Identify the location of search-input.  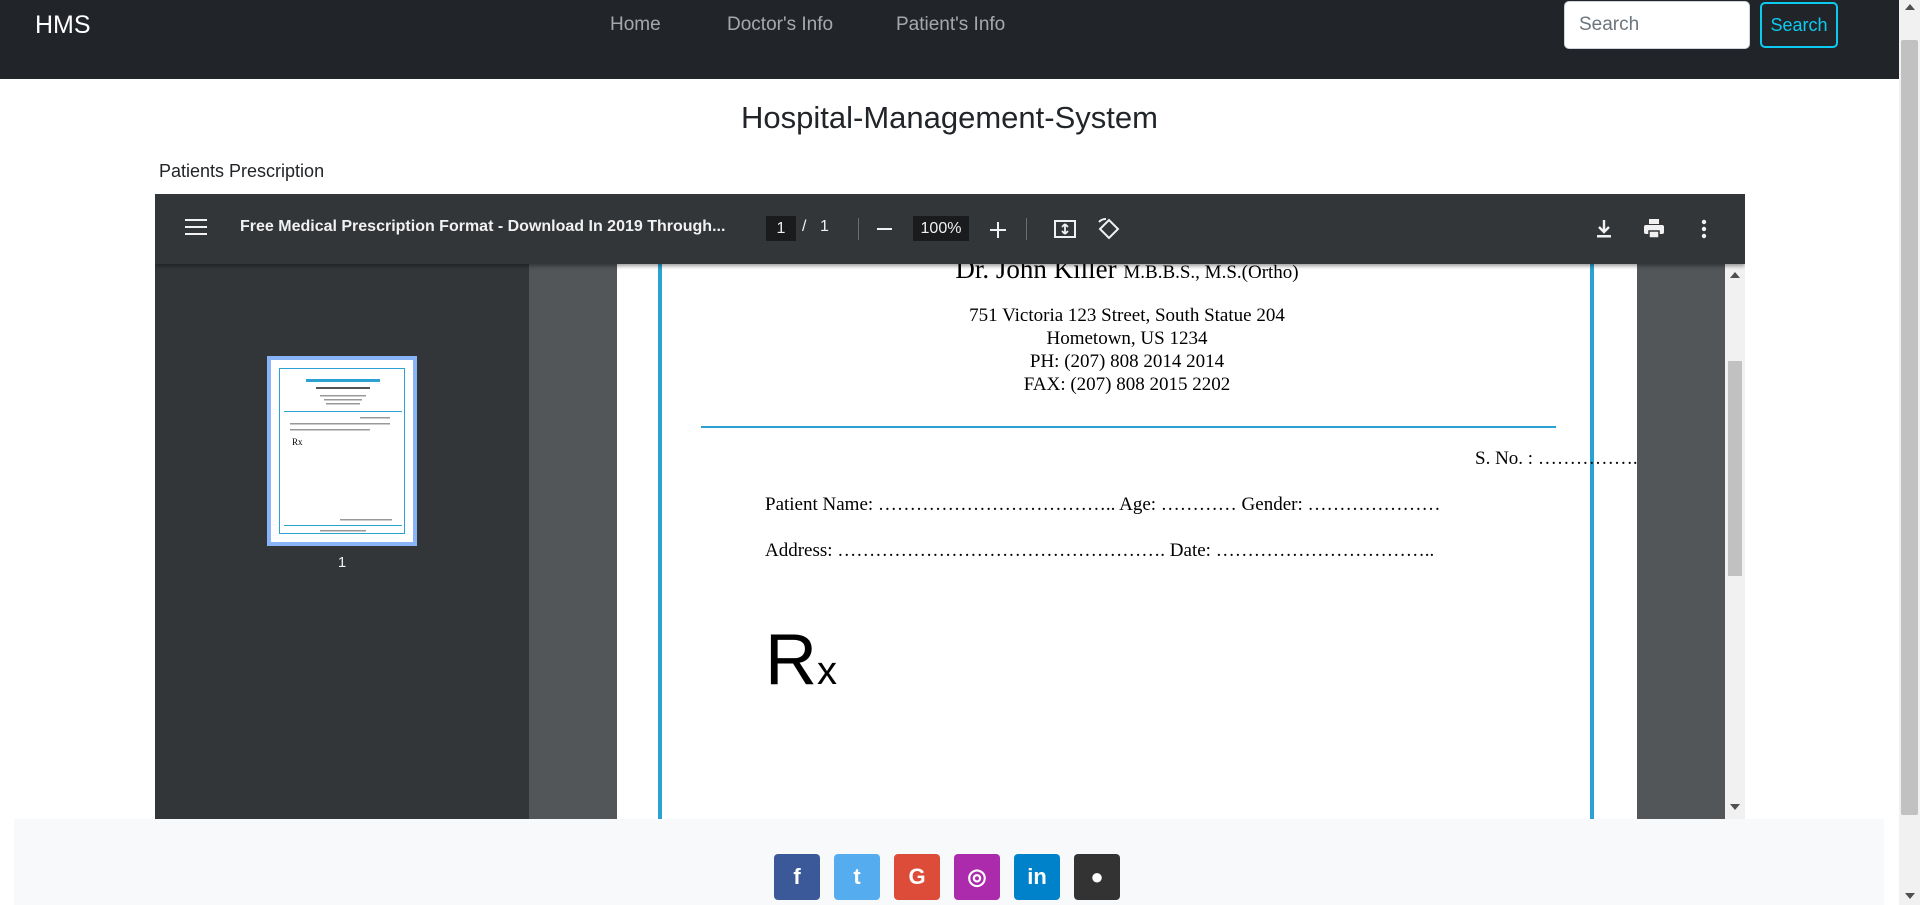
(1657, 25).